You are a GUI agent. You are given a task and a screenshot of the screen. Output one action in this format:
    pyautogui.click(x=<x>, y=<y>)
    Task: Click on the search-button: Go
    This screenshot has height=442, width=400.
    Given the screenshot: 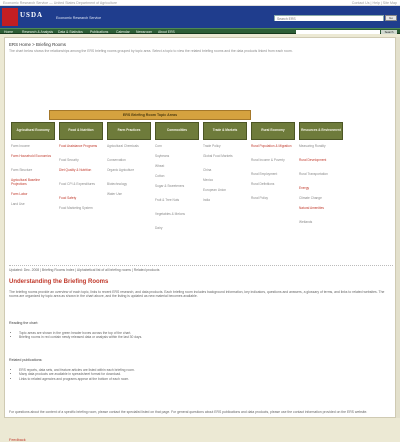 What is the action you would take?
    pyautogui.click(x=391, y=18)
    